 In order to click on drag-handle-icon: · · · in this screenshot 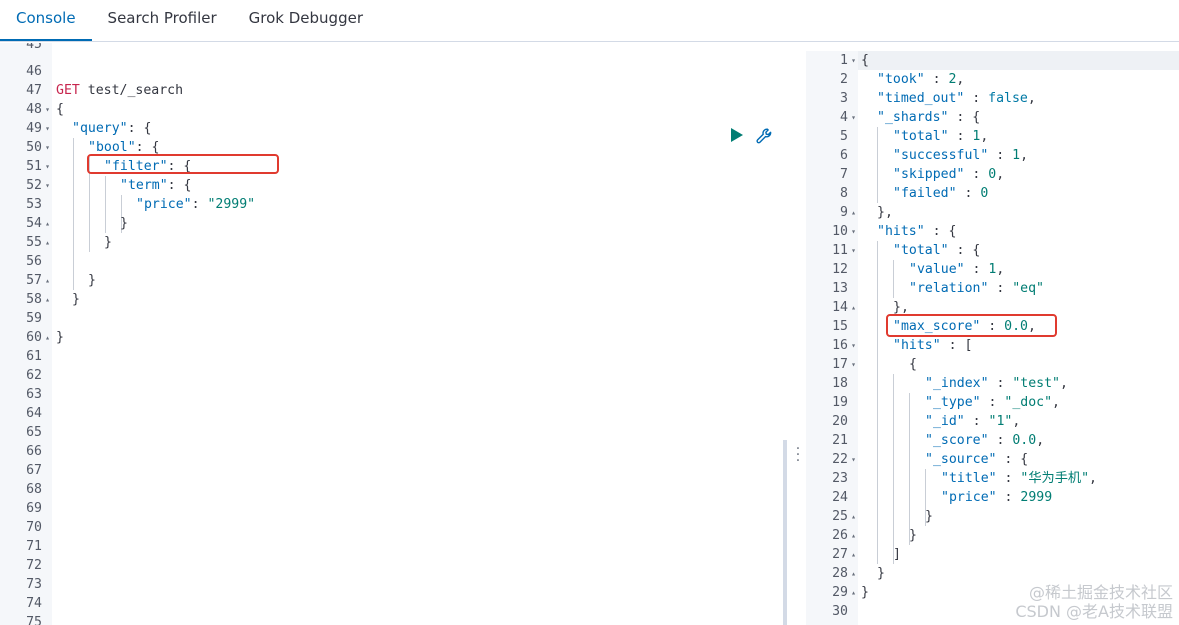, I will do `click(798, 455)`.